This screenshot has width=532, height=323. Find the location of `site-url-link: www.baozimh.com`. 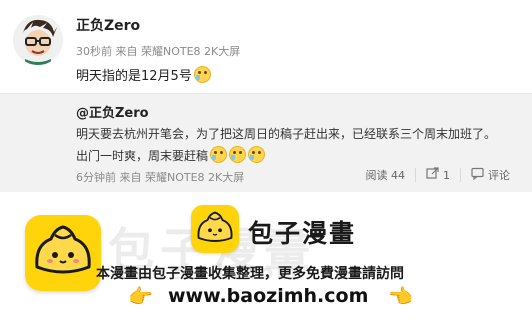

site-url-link: www.baozimh.com is located at coordinates (268, 296).